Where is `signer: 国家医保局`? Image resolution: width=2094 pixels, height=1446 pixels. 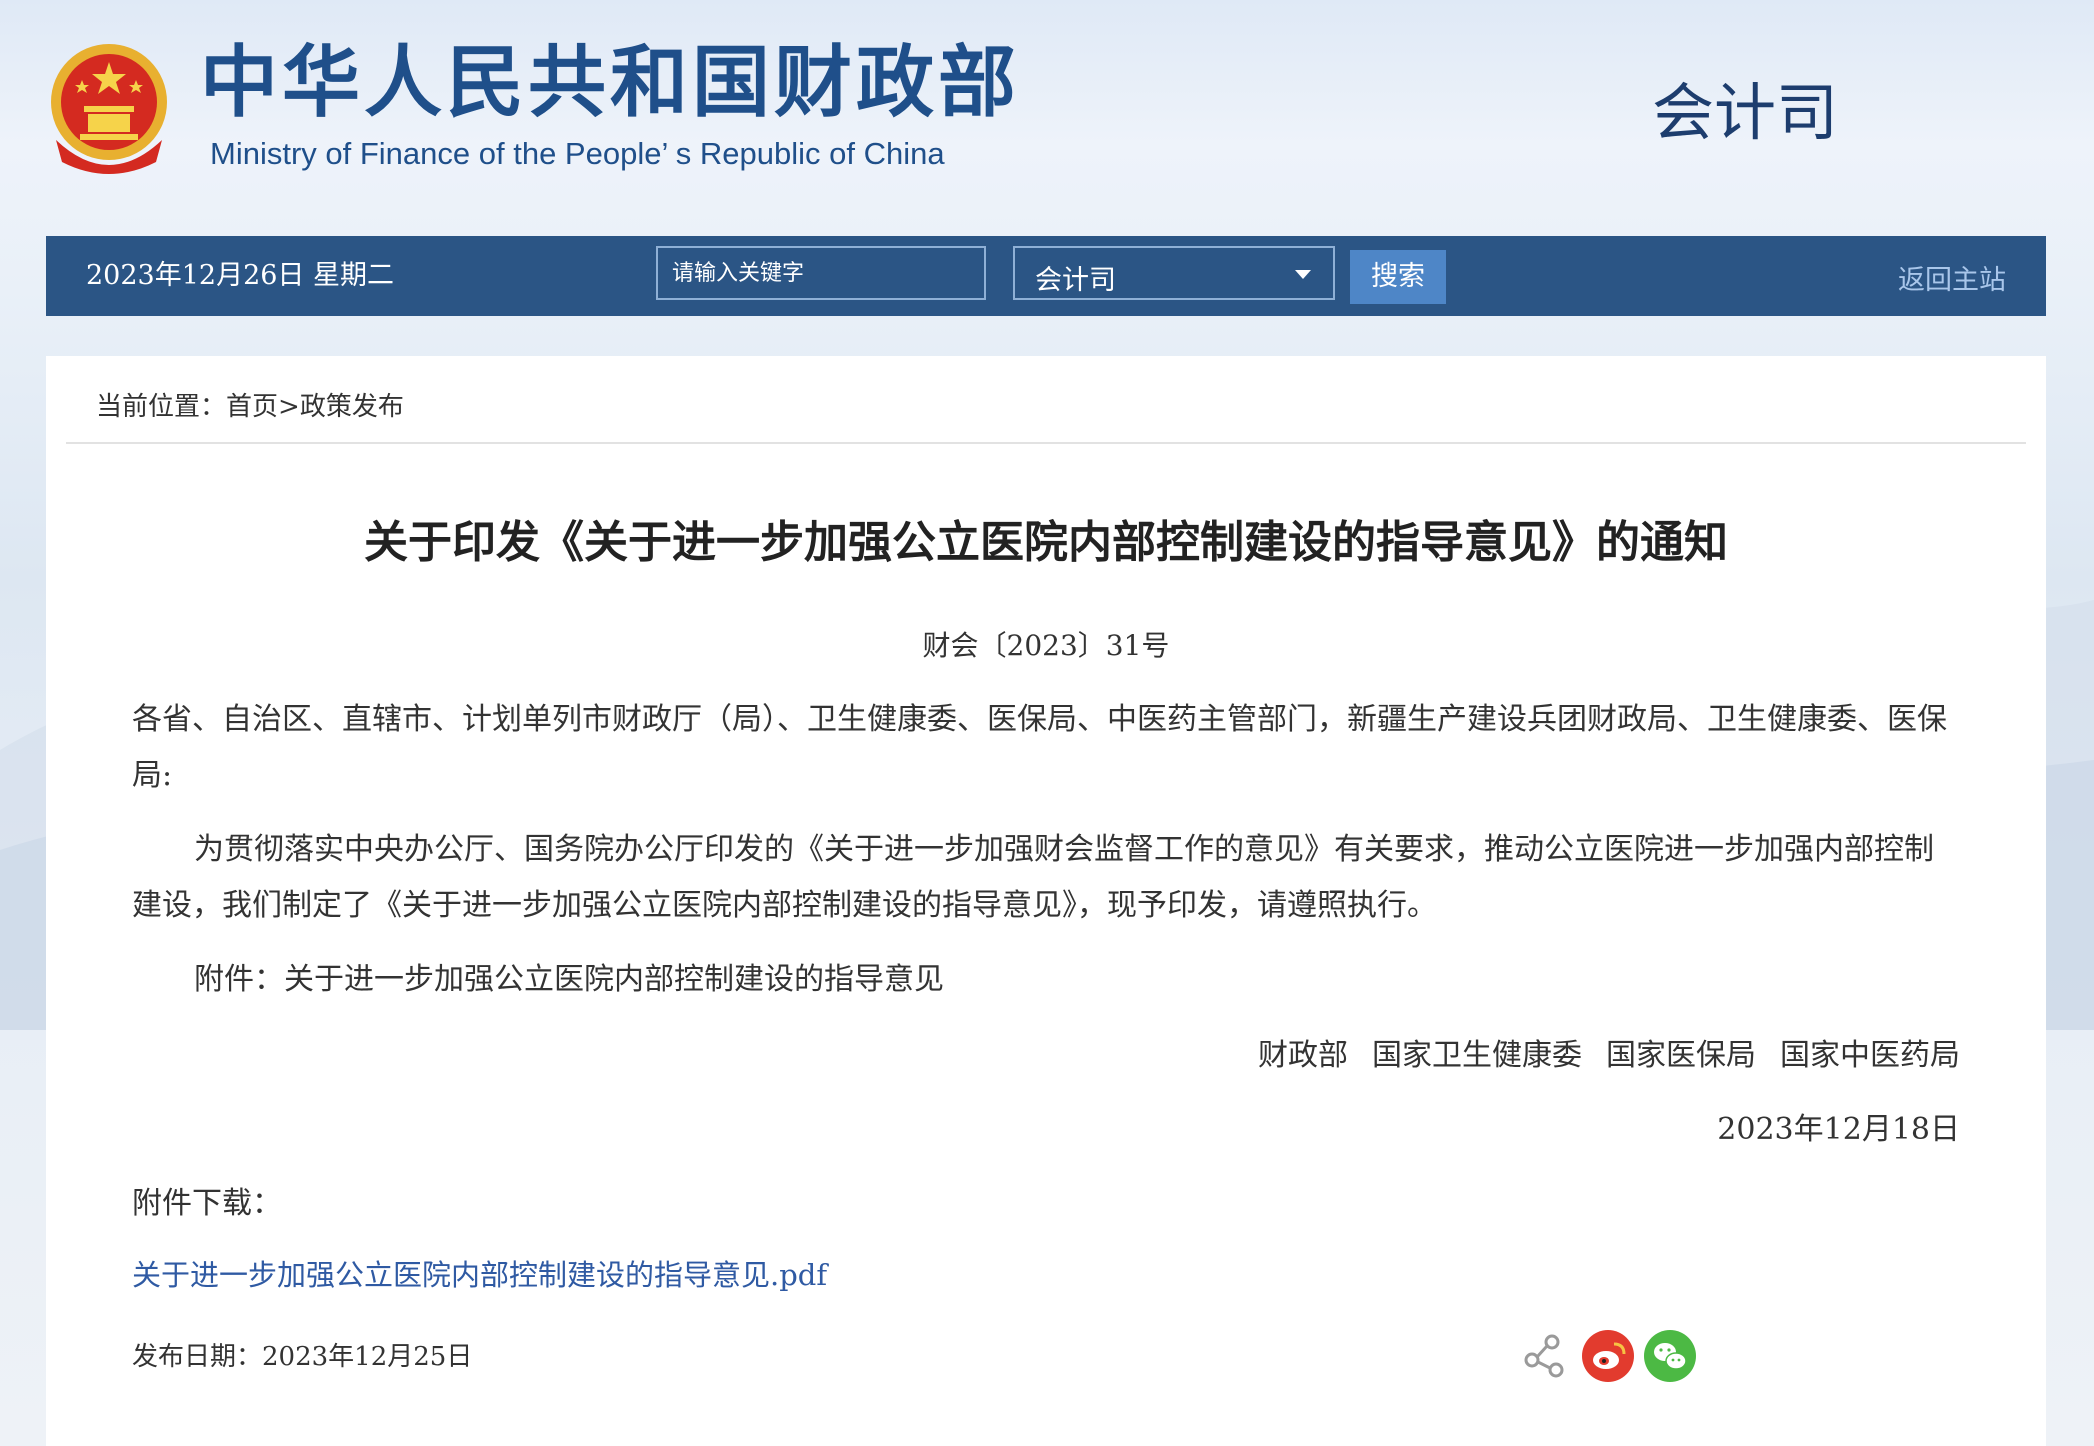
signer: 国家医保局 is located at coordinates (1681, 1055).